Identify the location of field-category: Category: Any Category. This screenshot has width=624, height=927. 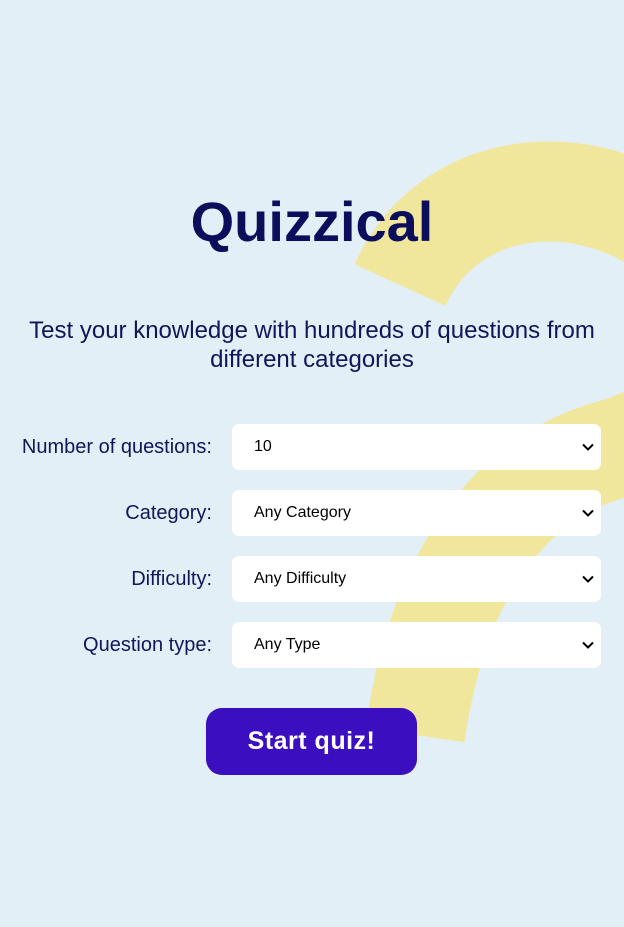
(312, 513).